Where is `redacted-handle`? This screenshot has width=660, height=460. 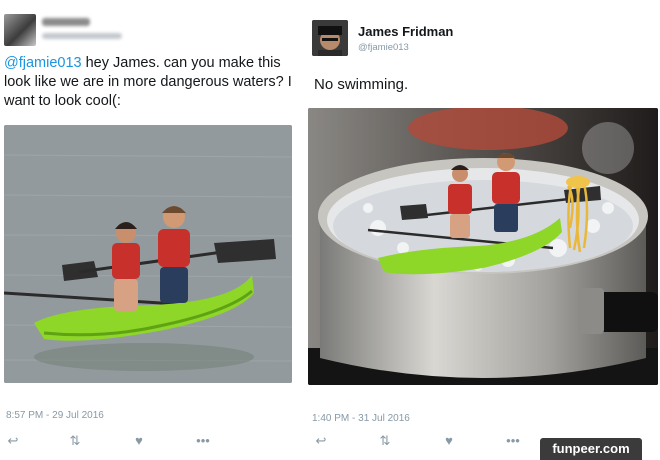 redacted-handle is located at coordinates (82, 36).